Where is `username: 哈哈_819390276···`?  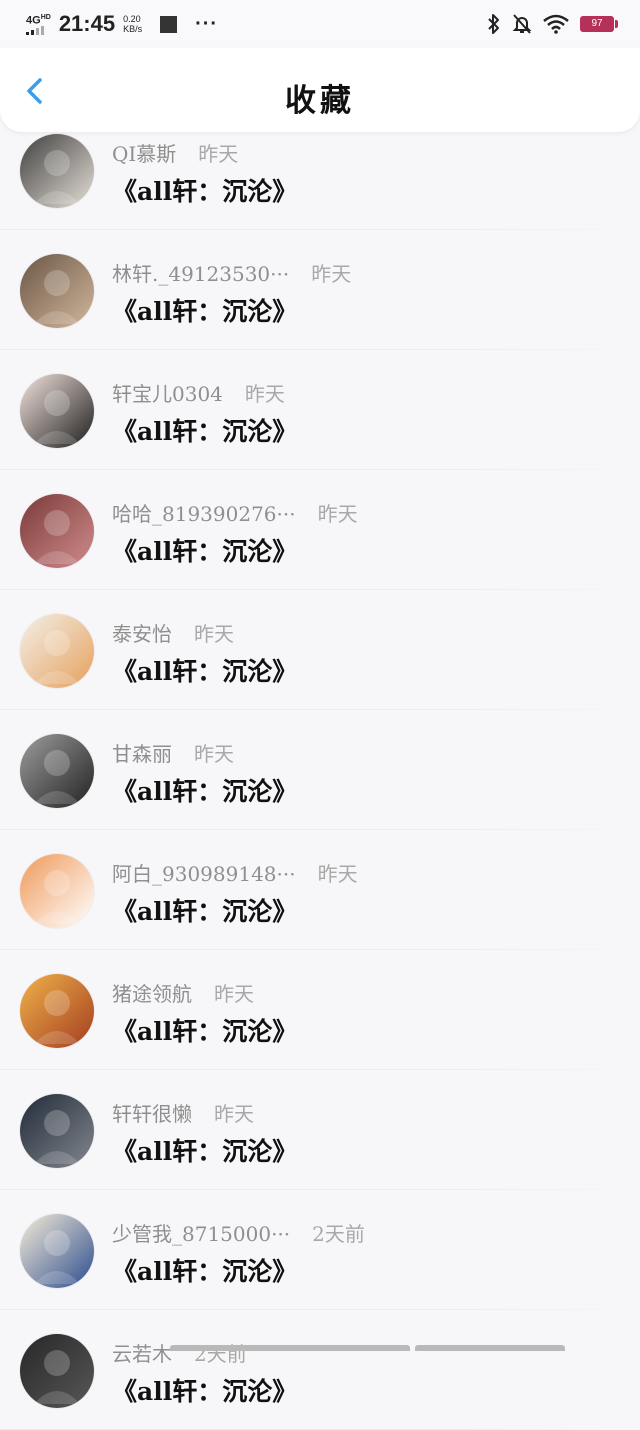 username: 哈哈_819390276··· is located at coordinates (204, 512).